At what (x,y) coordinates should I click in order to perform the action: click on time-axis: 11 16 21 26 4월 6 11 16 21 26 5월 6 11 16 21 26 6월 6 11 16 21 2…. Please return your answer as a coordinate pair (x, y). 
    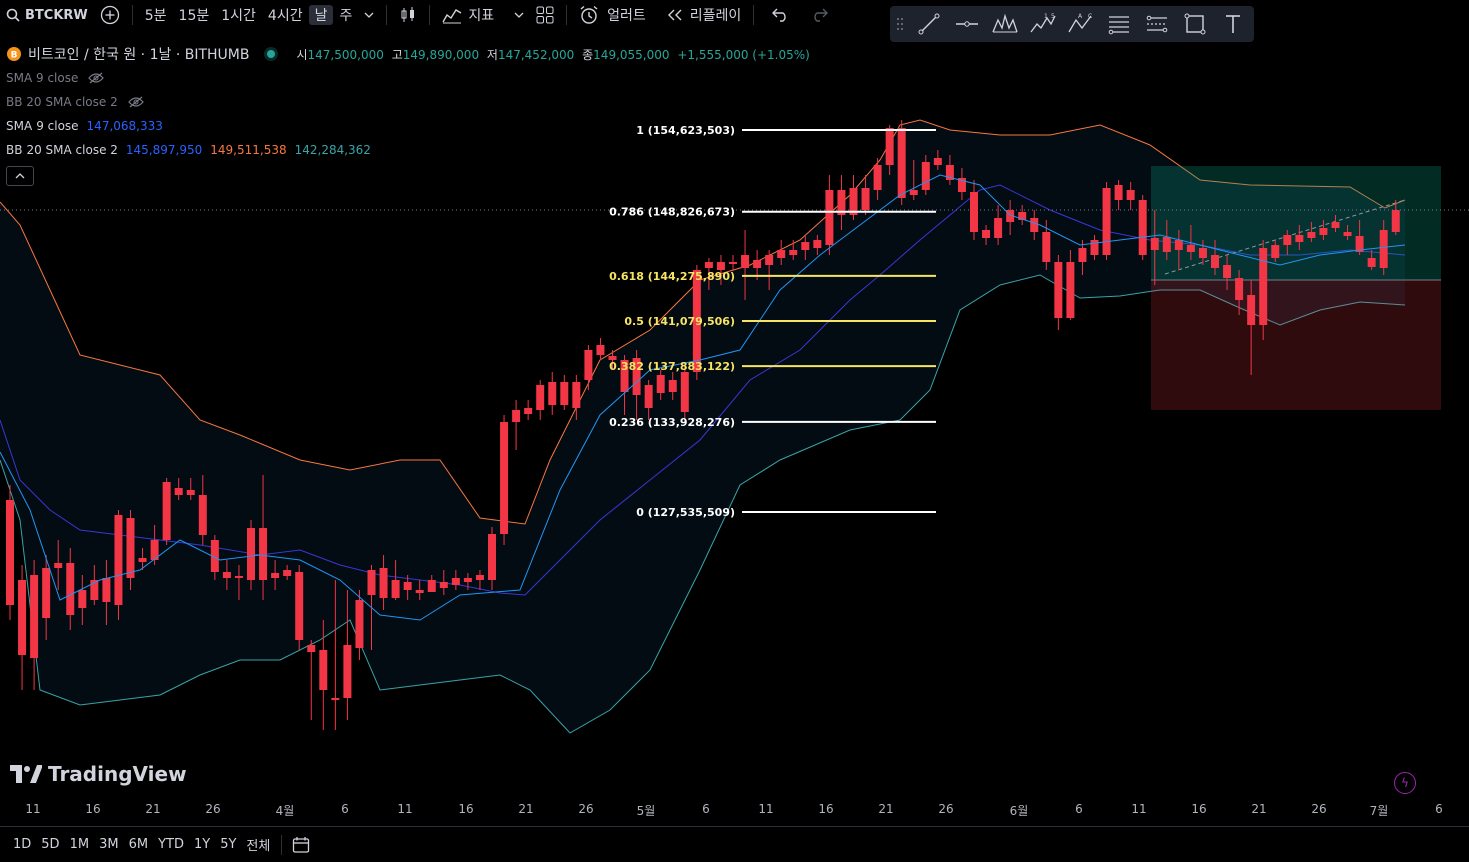
    Looking at the image, I should click on (734, 810).